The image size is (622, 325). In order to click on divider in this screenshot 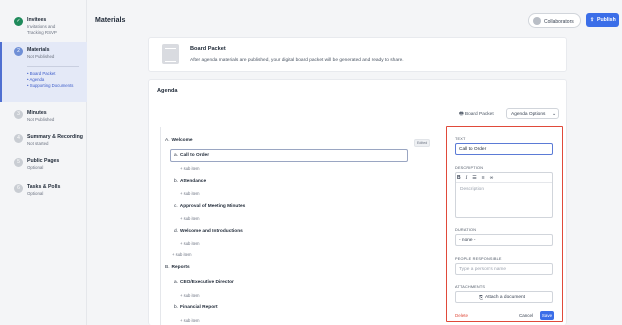, I will do `click(53, 66)`.